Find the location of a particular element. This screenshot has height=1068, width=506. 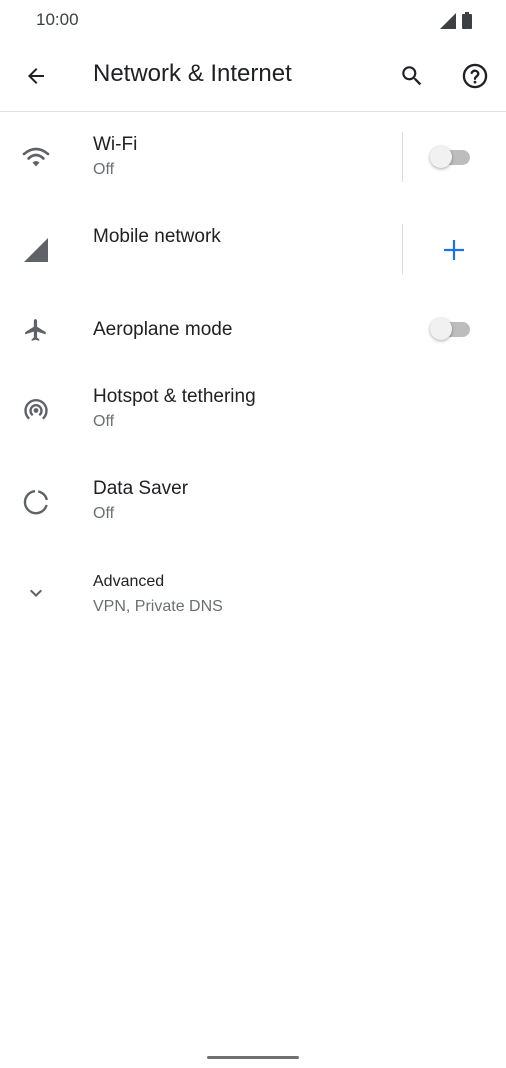

help-button is located at coordinates (475, 76).